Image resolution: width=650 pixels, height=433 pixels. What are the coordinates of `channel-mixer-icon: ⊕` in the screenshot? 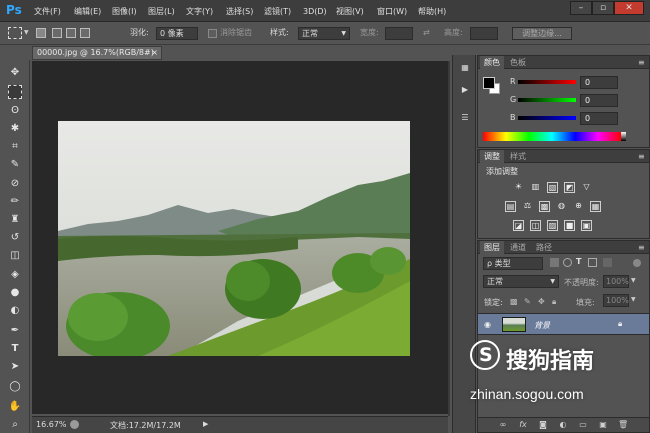 It's located at (578, 206).